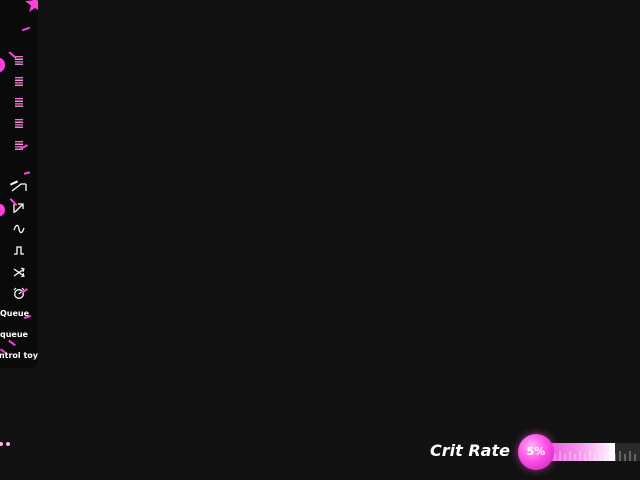 The image size is (640, 480). I want to click on left-toolbar: Queue queue ntrol toy, so click(19, 184).